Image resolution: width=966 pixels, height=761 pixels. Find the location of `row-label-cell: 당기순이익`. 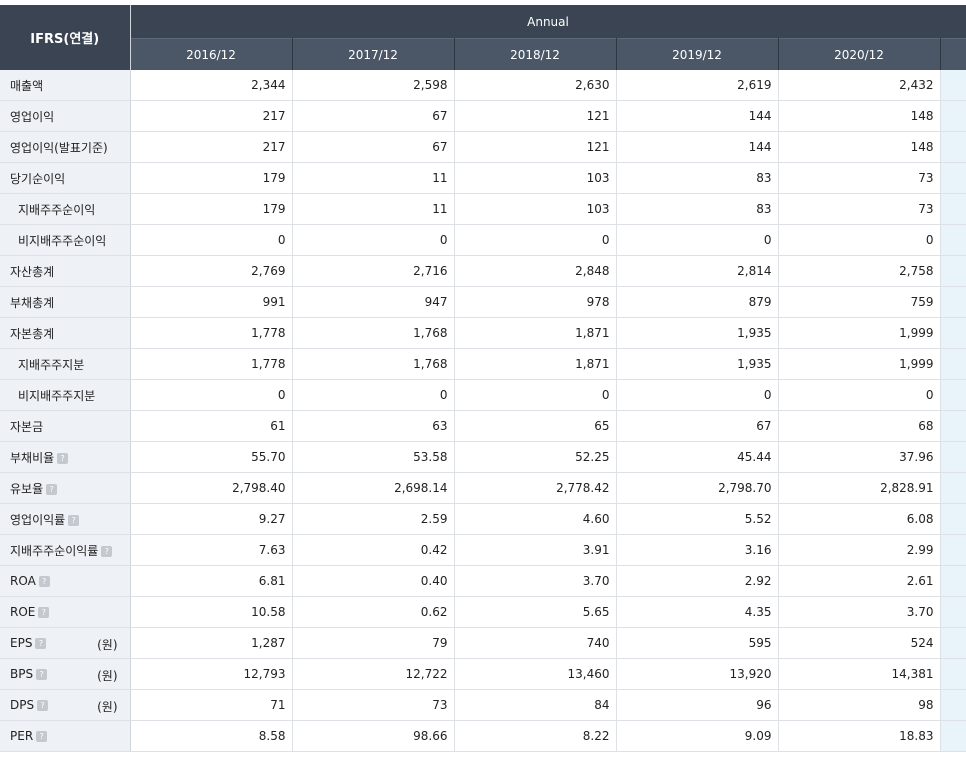

row-label-cell: 당기순이익 is located at coordinates (65, 178).